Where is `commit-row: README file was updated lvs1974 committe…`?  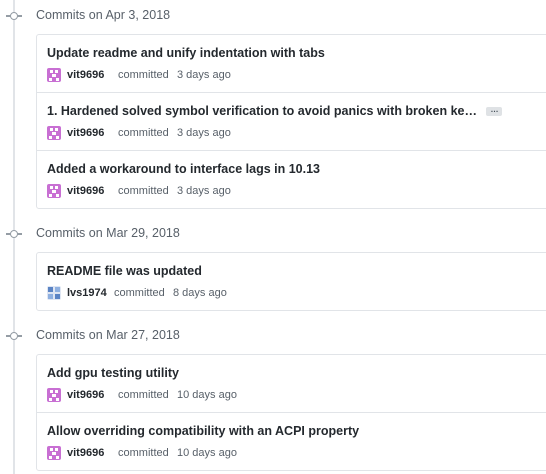
commit-row: README file was updated lvs1974 committe… is located at coordinates (291, 281).